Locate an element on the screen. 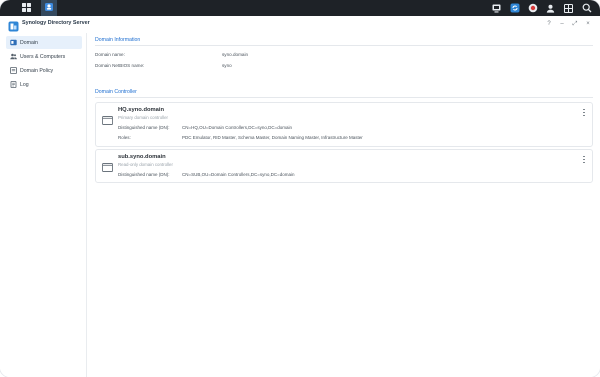  sidebar-item-log: Log is located at coordinates (44, 84).